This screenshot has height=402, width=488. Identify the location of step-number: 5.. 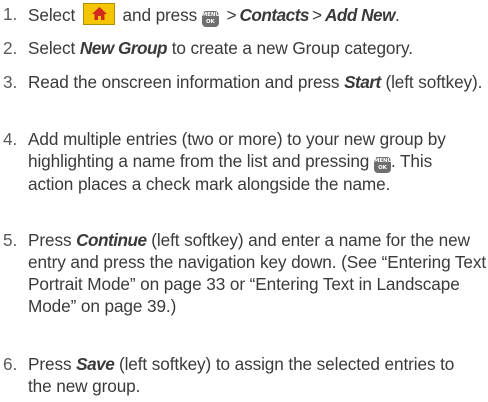
(10, 240).